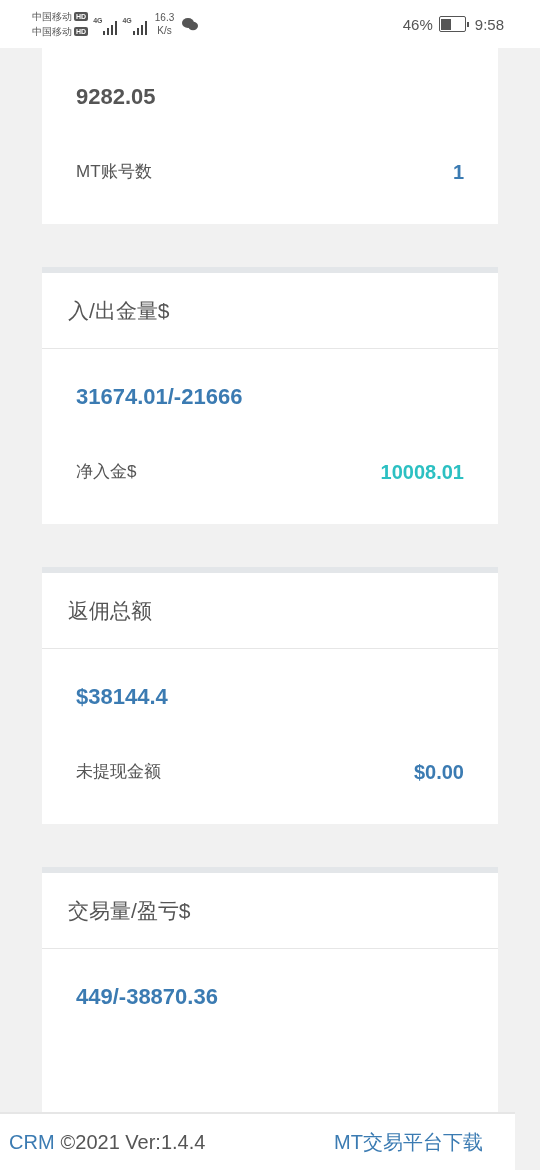 The image size is (540, 1170). What do you see at coordinates (116, 96) in the screenshot?
I see `metric-value: 9282.05` at bounding box center [116, 96].